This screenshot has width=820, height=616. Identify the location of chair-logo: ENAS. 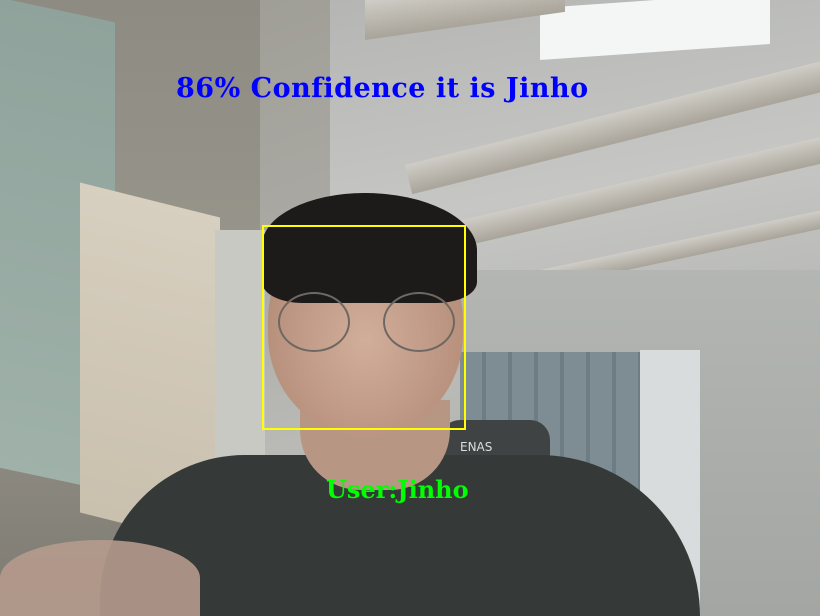
(476, 447).